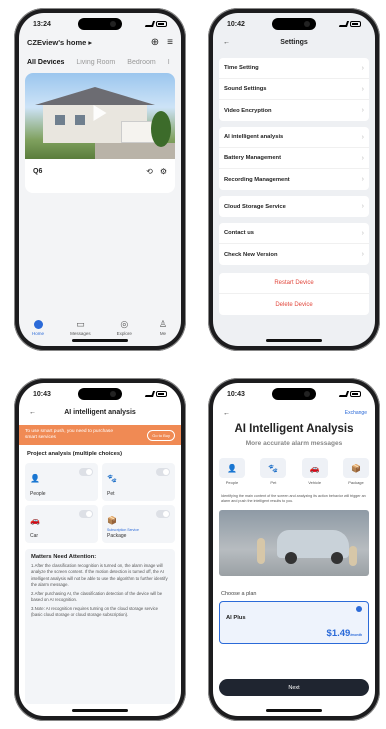 Image resolution: width=386 pixels, height=729 pixels. Describe the element at coordinates (155, 42) in the screenshot. I see `plus-icon: ⊕` at that location.